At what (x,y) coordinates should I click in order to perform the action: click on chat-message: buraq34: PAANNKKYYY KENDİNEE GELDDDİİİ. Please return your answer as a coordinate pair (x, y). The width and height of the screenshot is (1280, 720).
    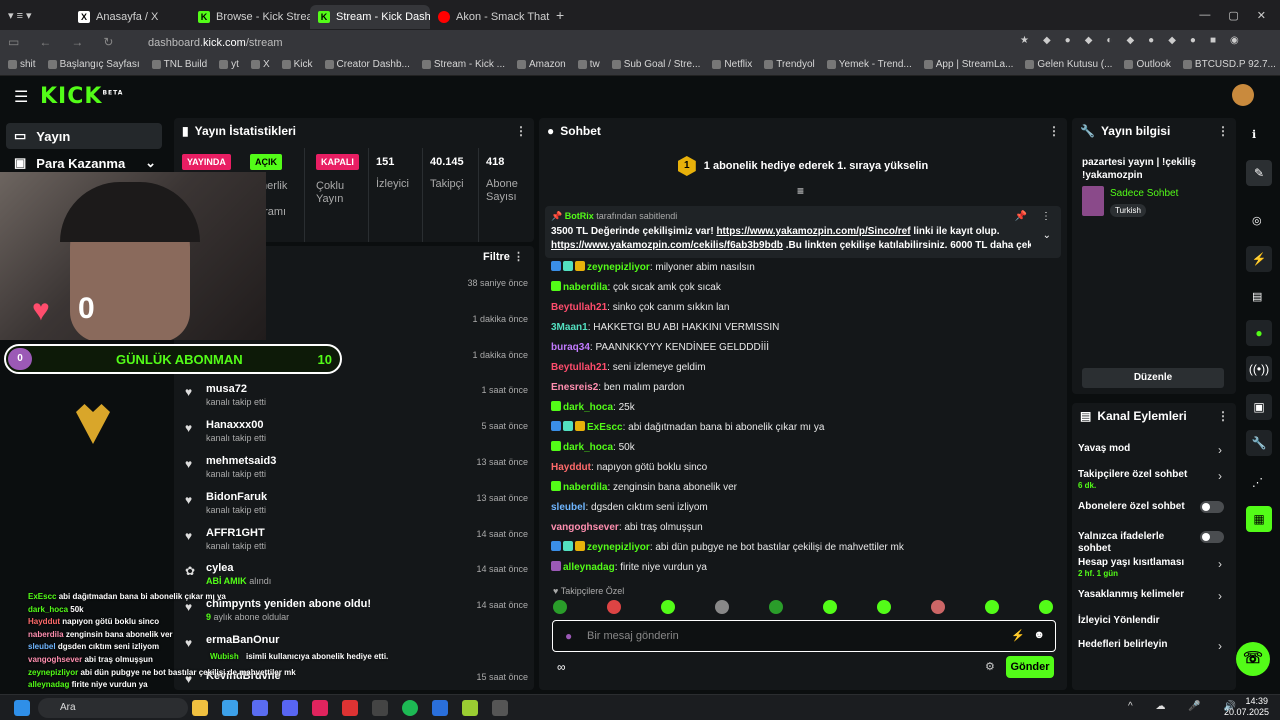
    Looking at the image, I should click on (801, 348).